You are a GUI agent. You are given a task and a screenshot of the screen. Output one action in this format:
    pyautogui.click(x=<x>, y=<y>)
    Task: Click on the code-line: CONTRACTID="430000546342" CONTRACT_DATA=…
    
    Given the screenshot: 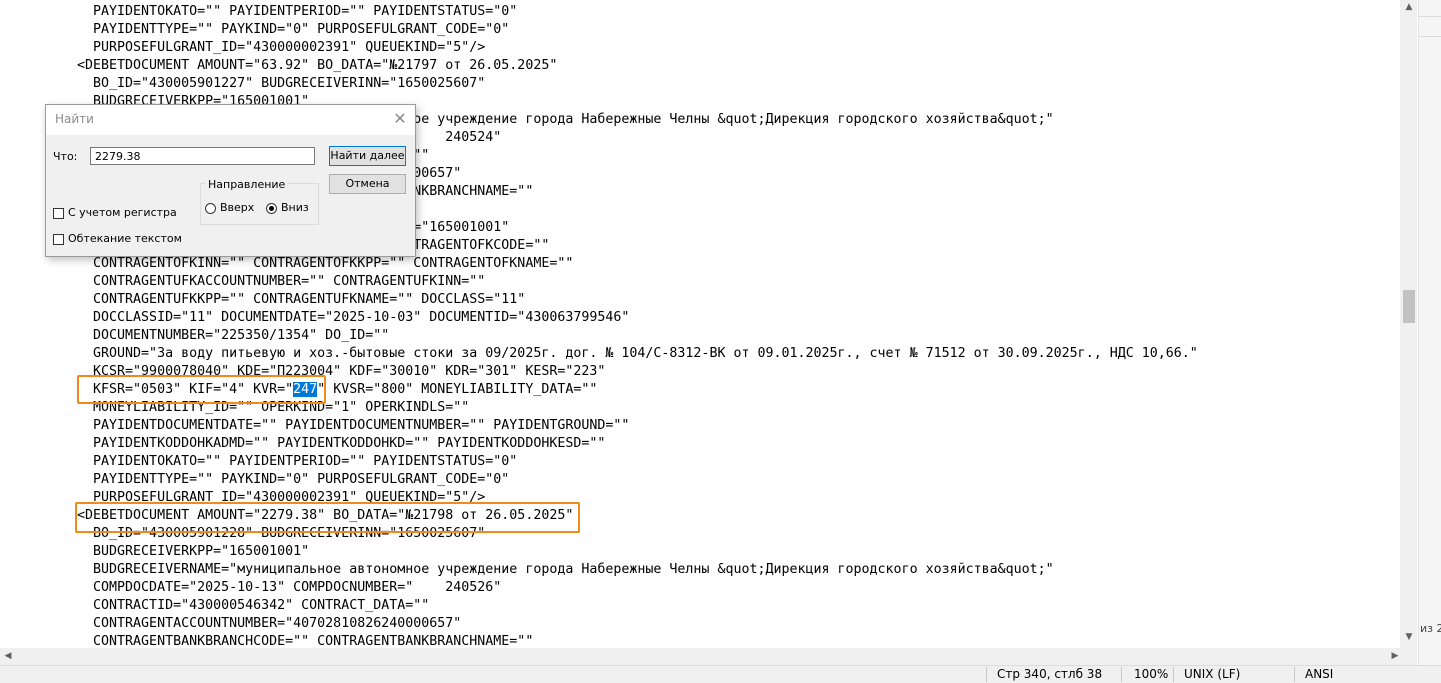 What is the action you would take?
    pyautogui.click(x=245, y=605)
    